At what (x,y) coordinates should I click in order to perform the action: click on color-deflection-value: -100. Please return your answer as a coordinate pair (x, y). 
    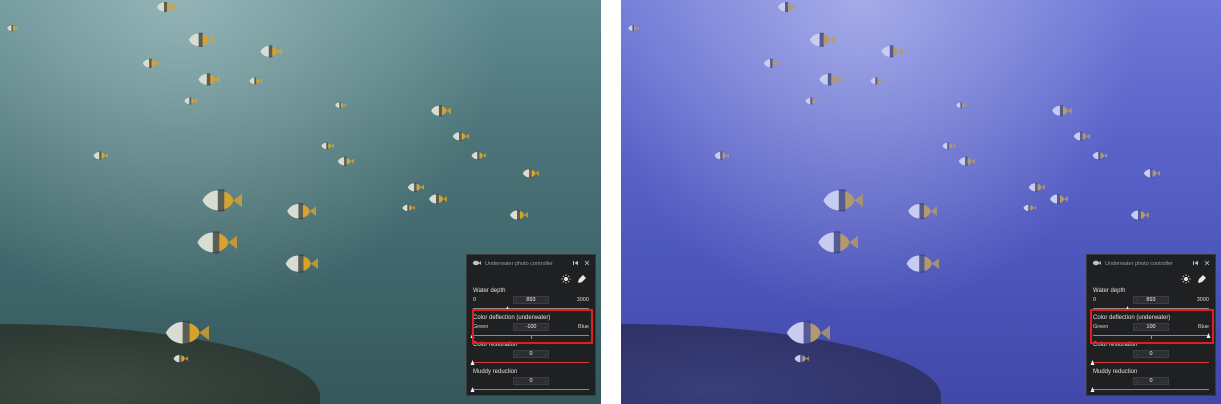
    Looking at the image, I should click on (531, 327).